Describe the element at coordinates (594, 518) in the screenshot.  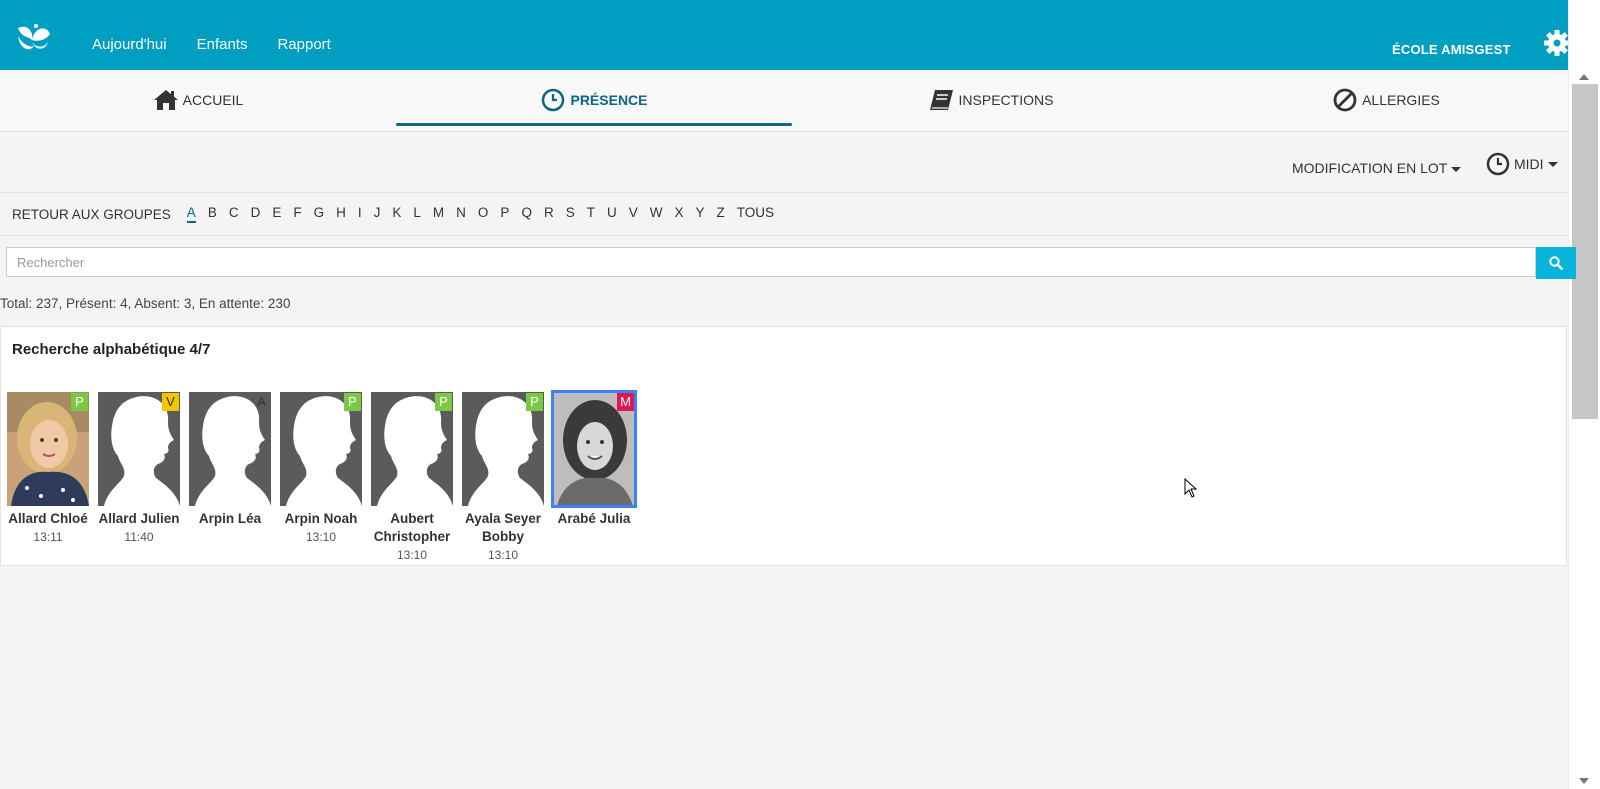
I see `child-name: Arabé Julia` at that location.